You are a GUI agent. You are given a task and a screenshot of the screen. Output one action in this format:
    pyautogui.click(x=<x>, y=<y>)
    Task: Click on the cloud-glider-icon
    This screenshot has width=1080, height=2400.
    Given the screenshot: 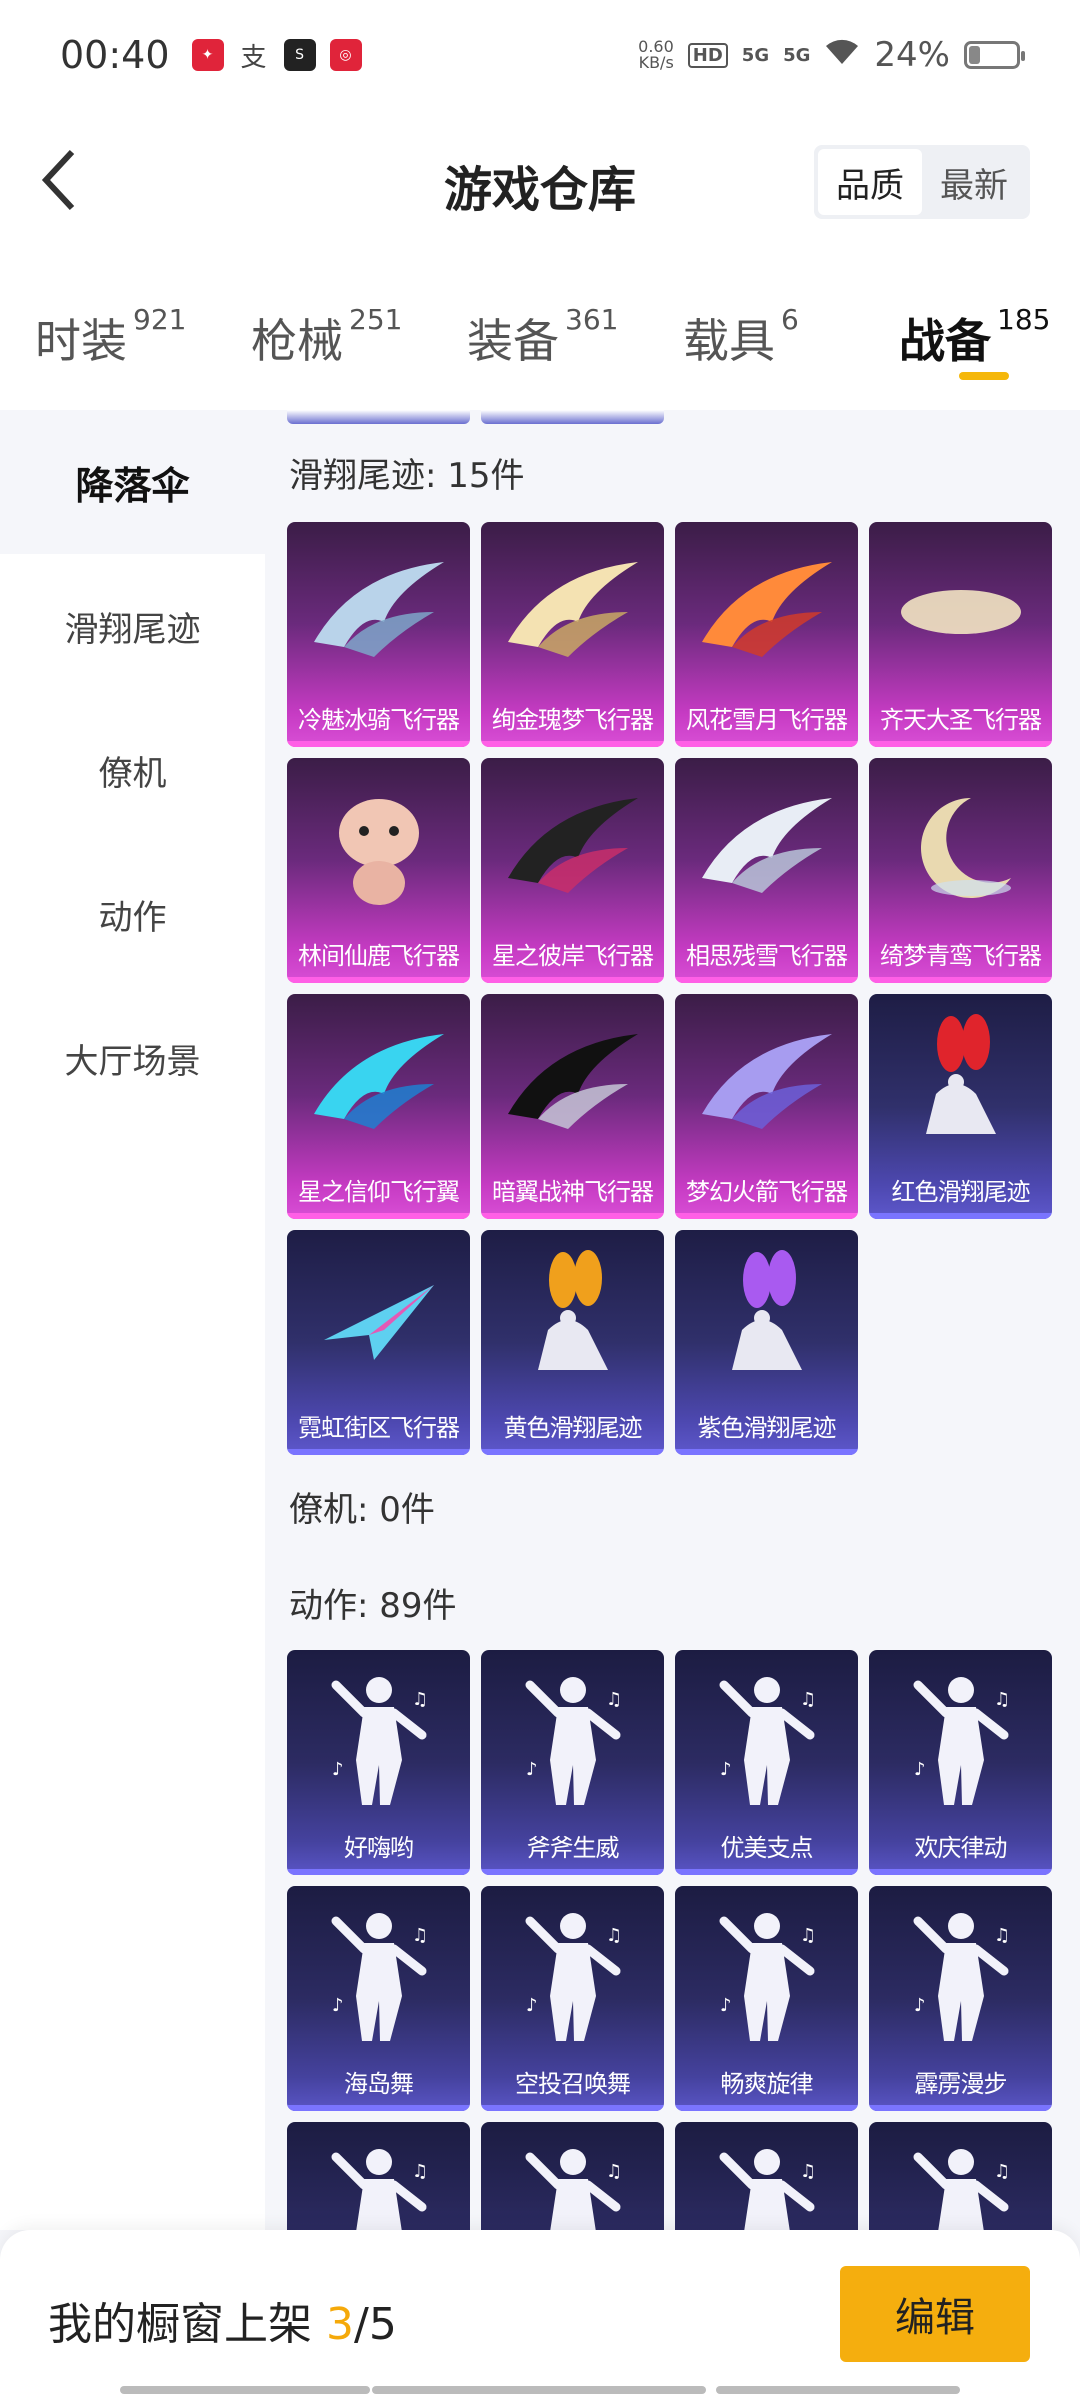 What is the action you would take?
    pyautogui.click(x=960, y=612)
    